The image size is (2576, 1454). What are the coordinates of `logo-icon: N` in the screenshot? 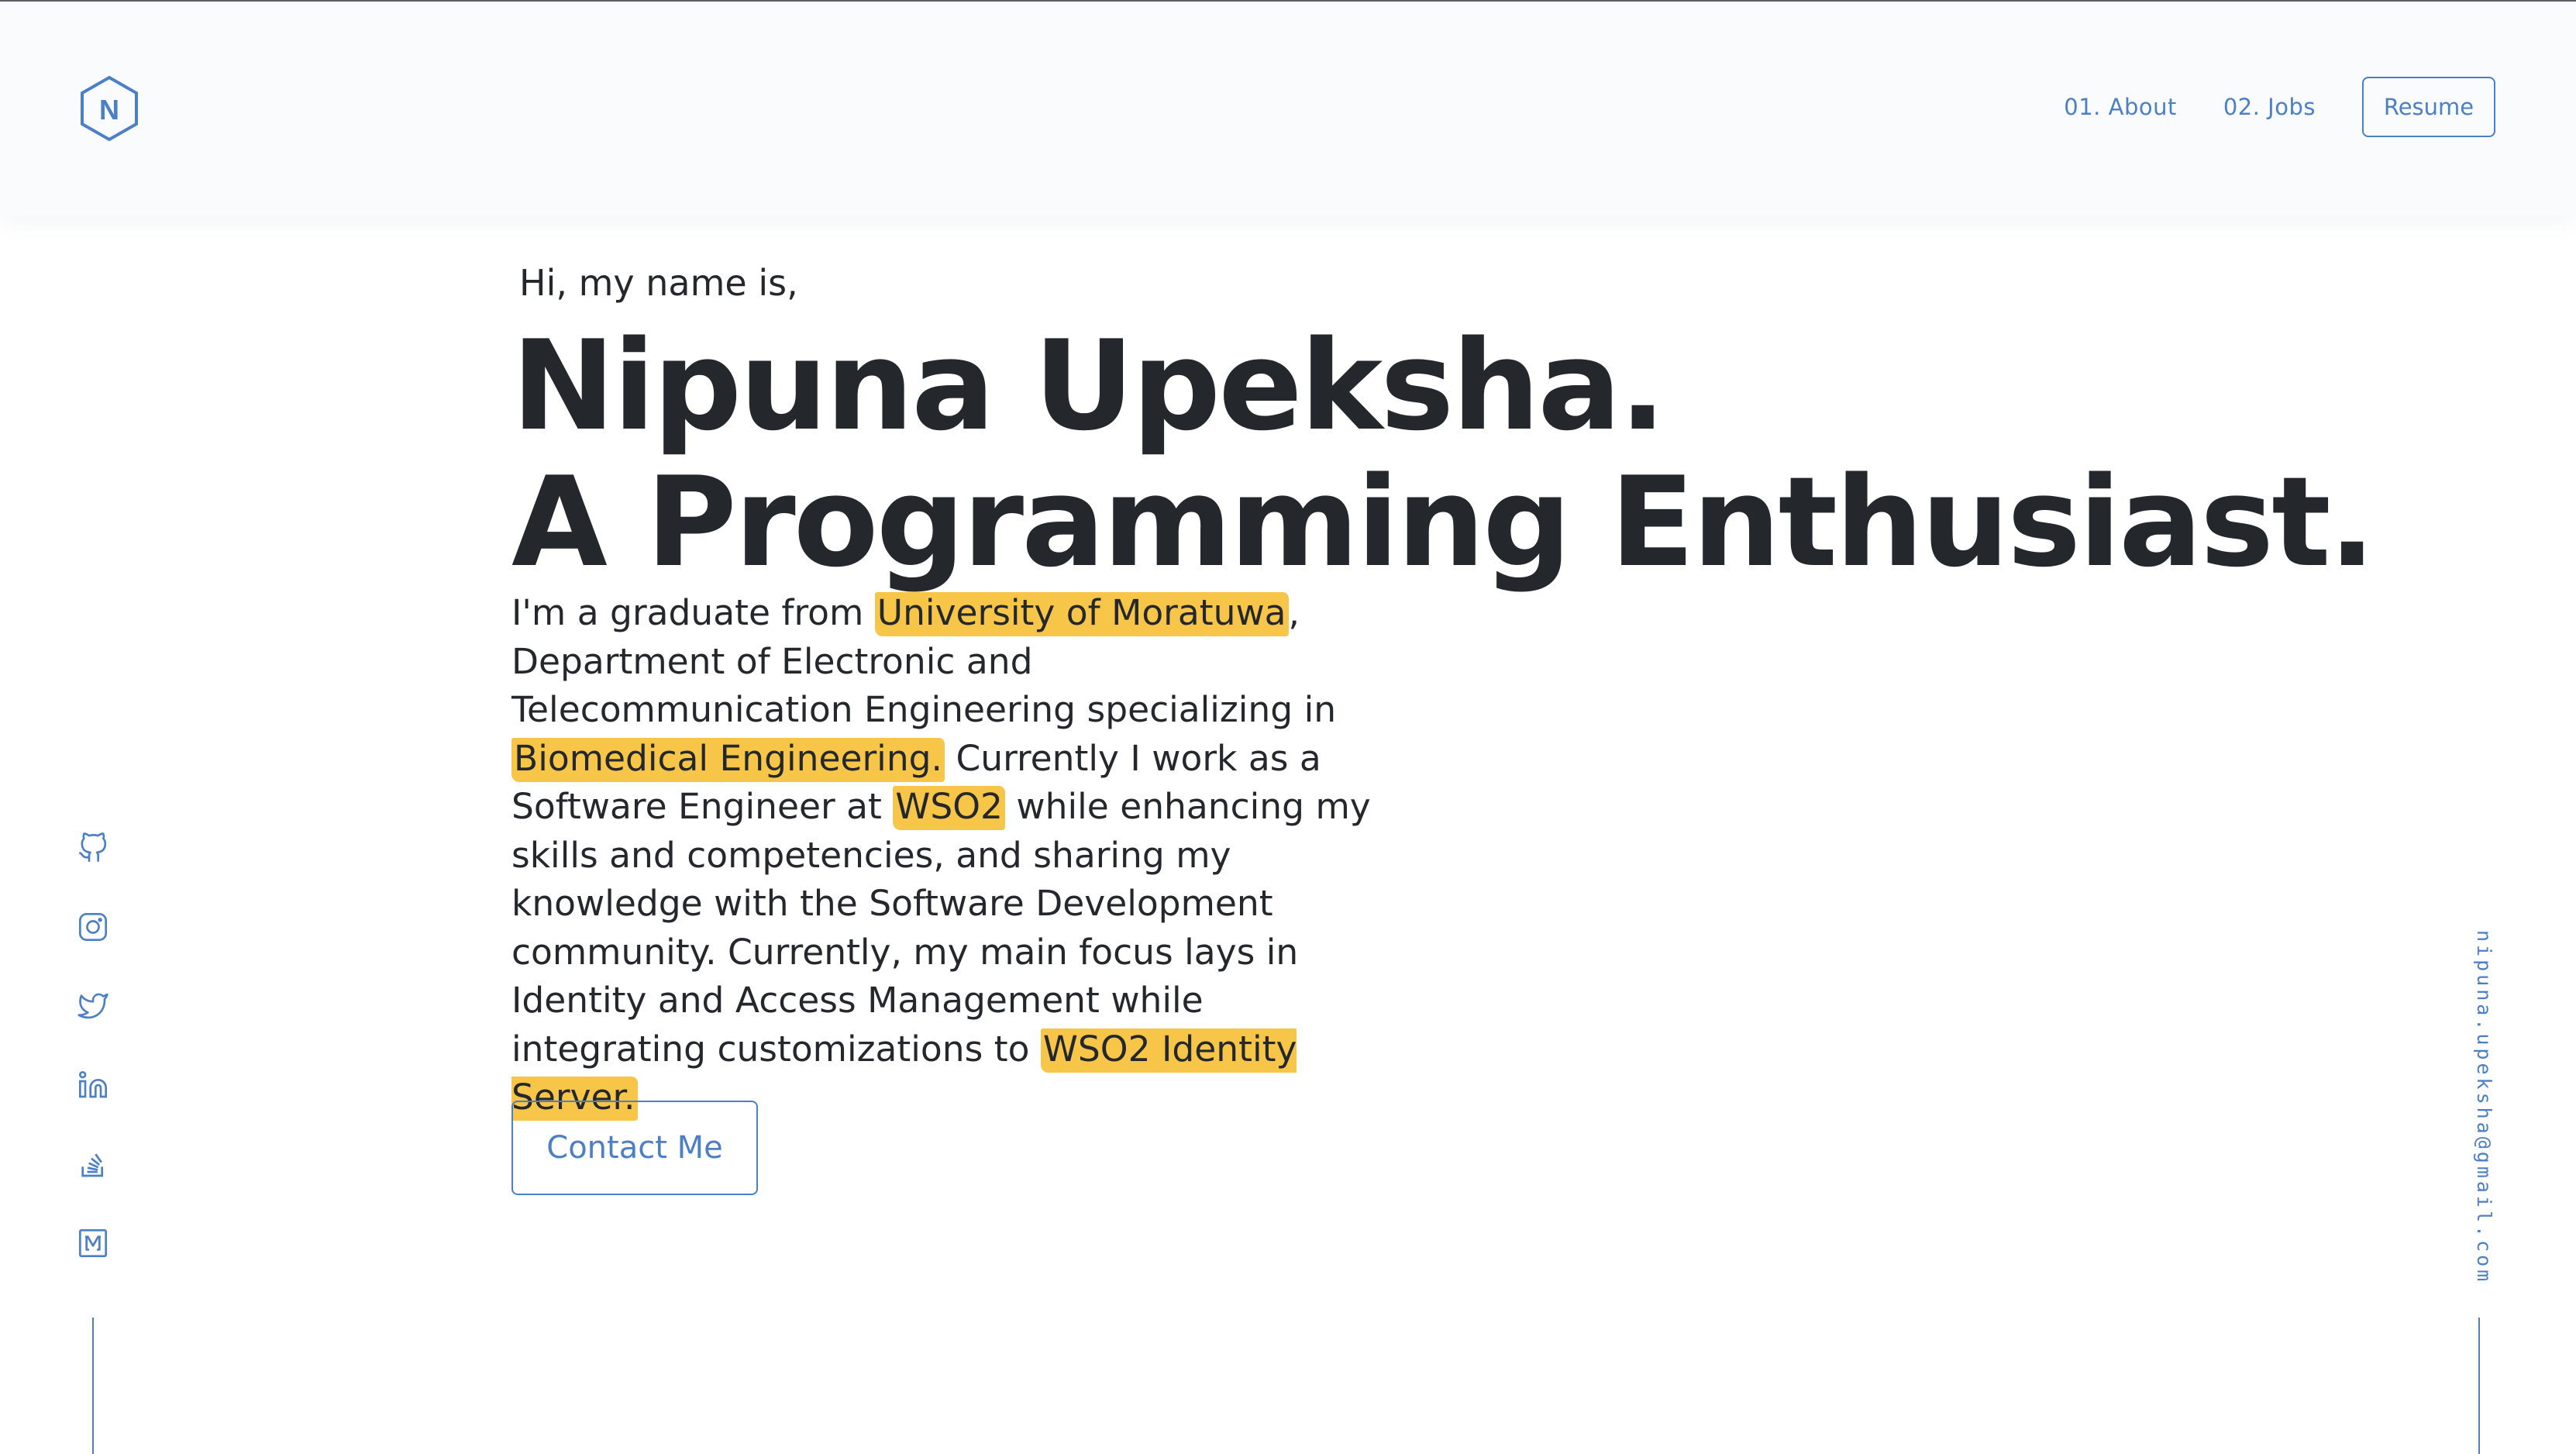 It's located at (109, 108).